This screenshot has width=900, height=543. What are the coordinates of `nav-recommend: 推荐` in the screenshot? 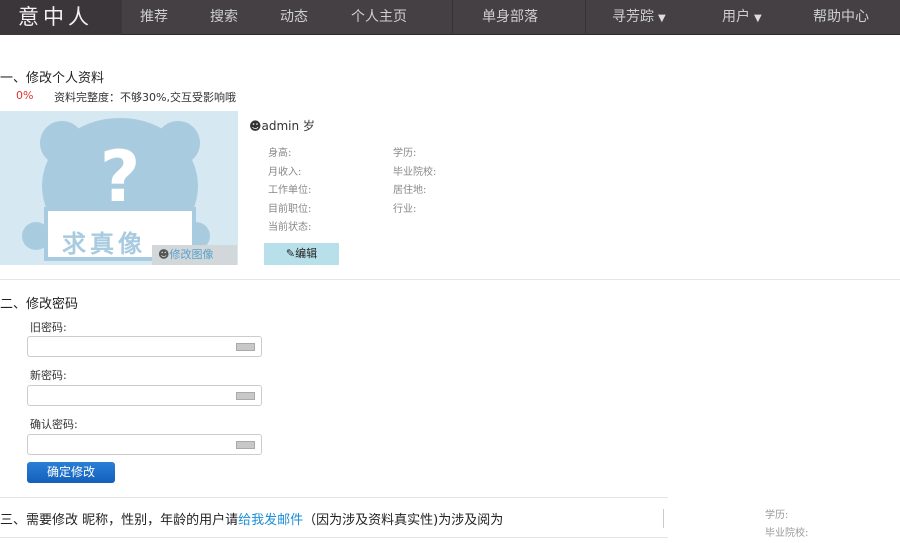 It's located at (154, 17).